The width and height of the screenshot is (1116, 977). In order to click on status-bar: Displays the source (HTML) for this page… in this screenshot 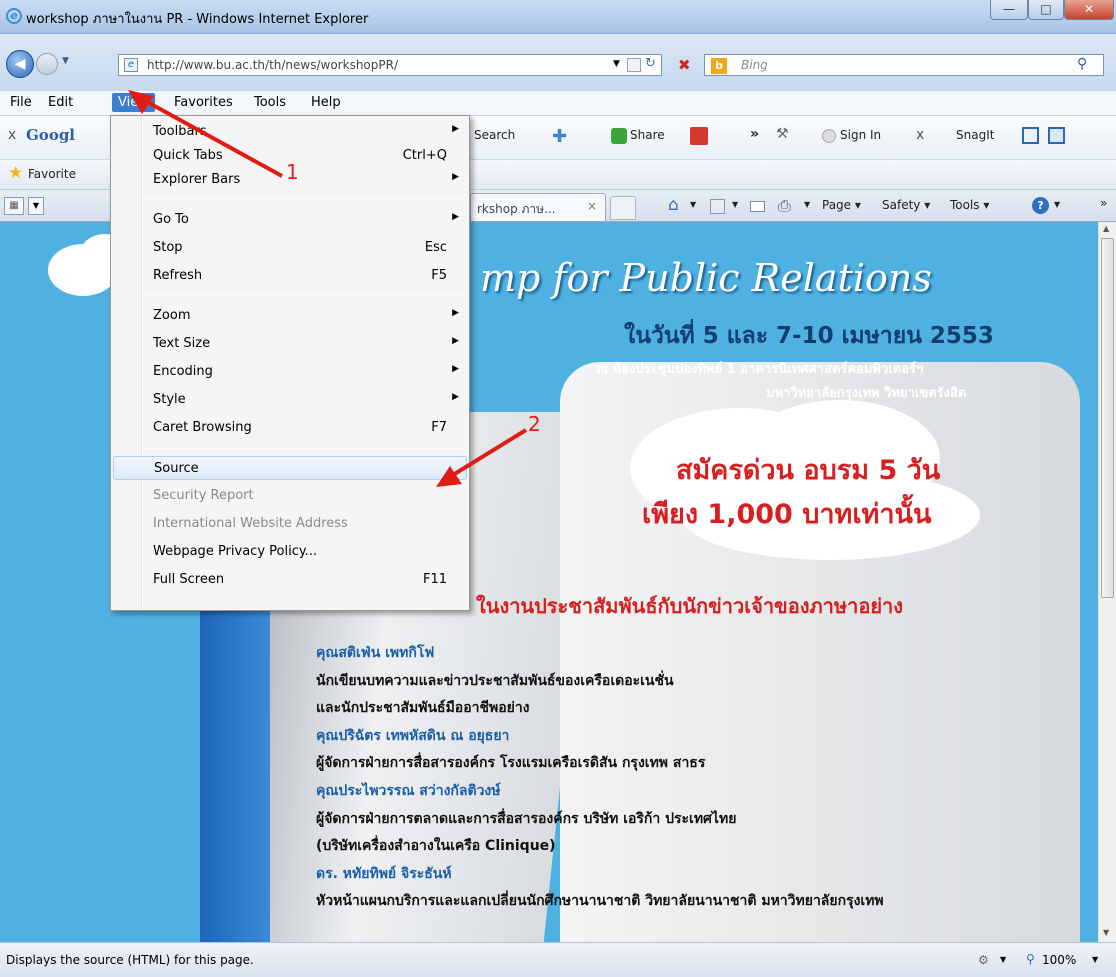, I will do `click(558, 959)`.